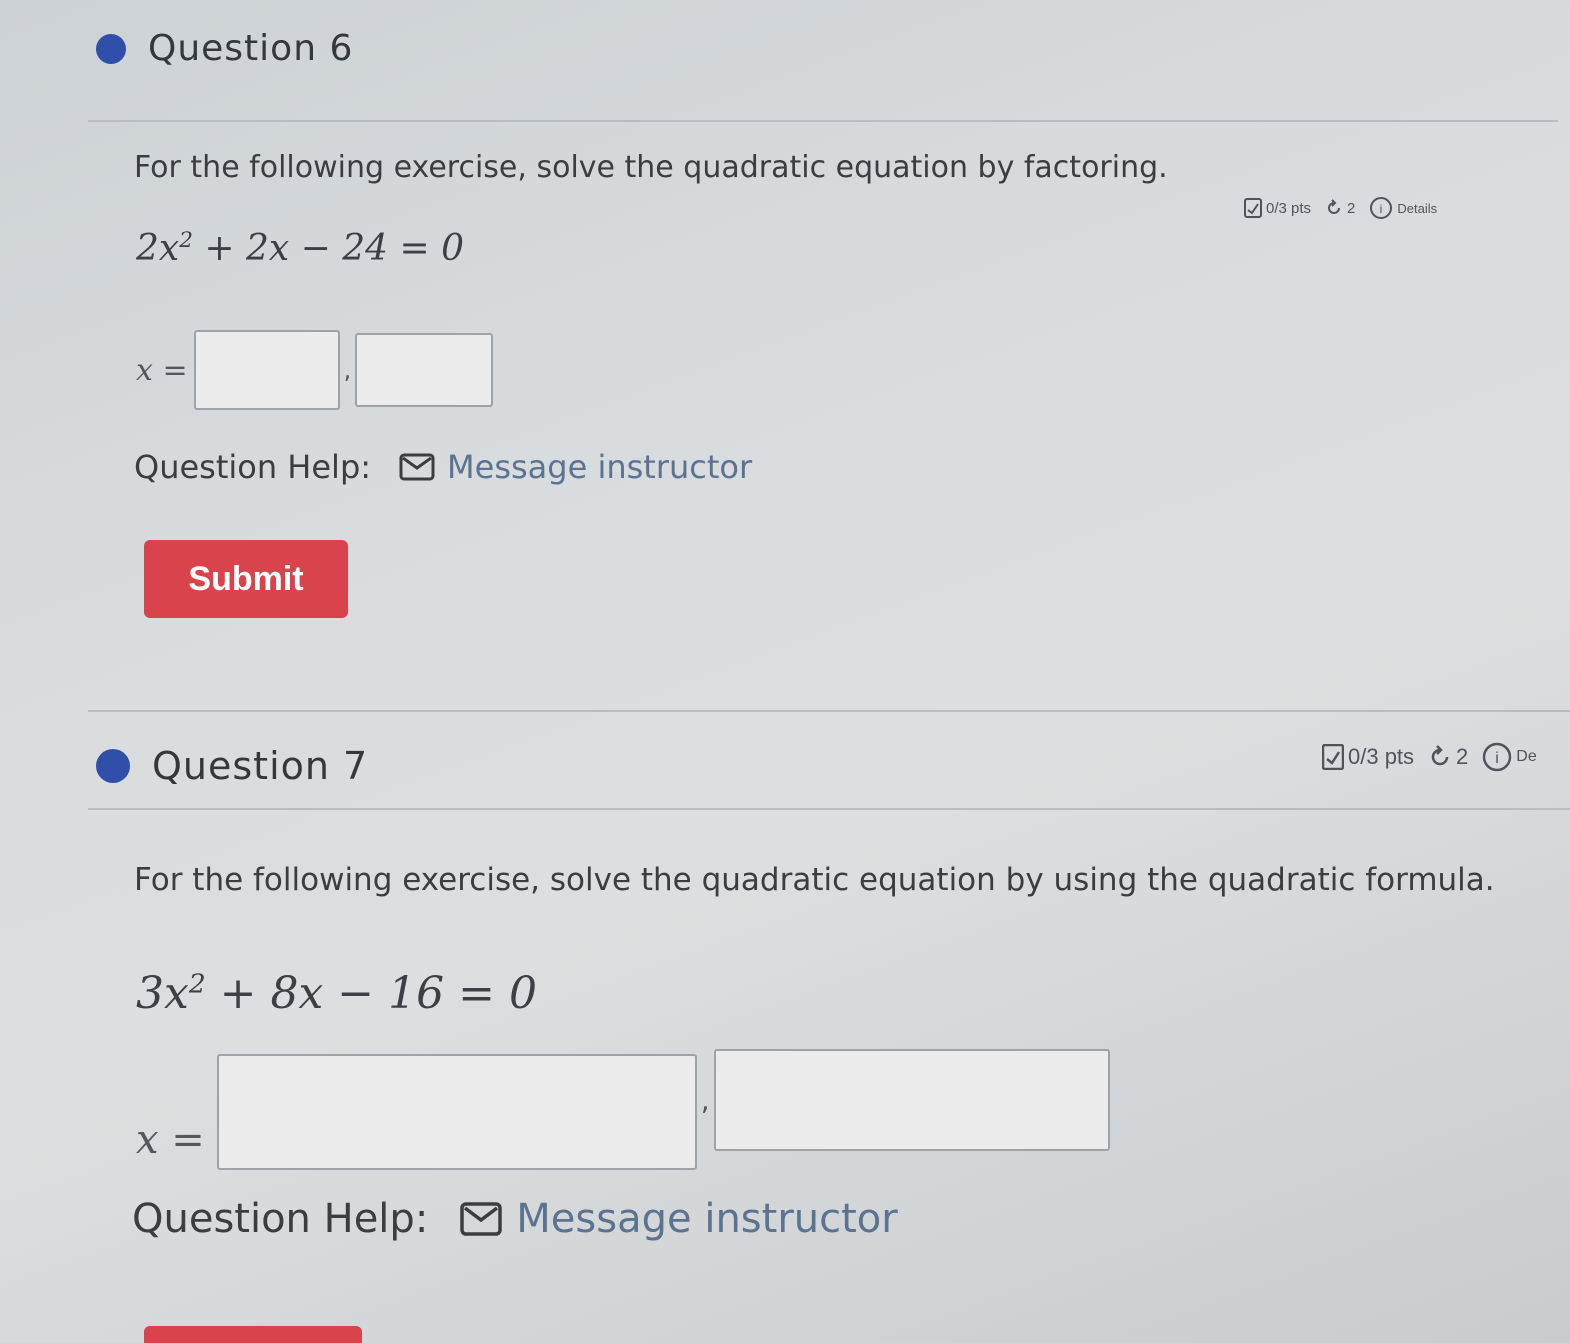 This screenshot has width=1570, height=1343. I want to click on eq-coef: 3, so click(150, 993).